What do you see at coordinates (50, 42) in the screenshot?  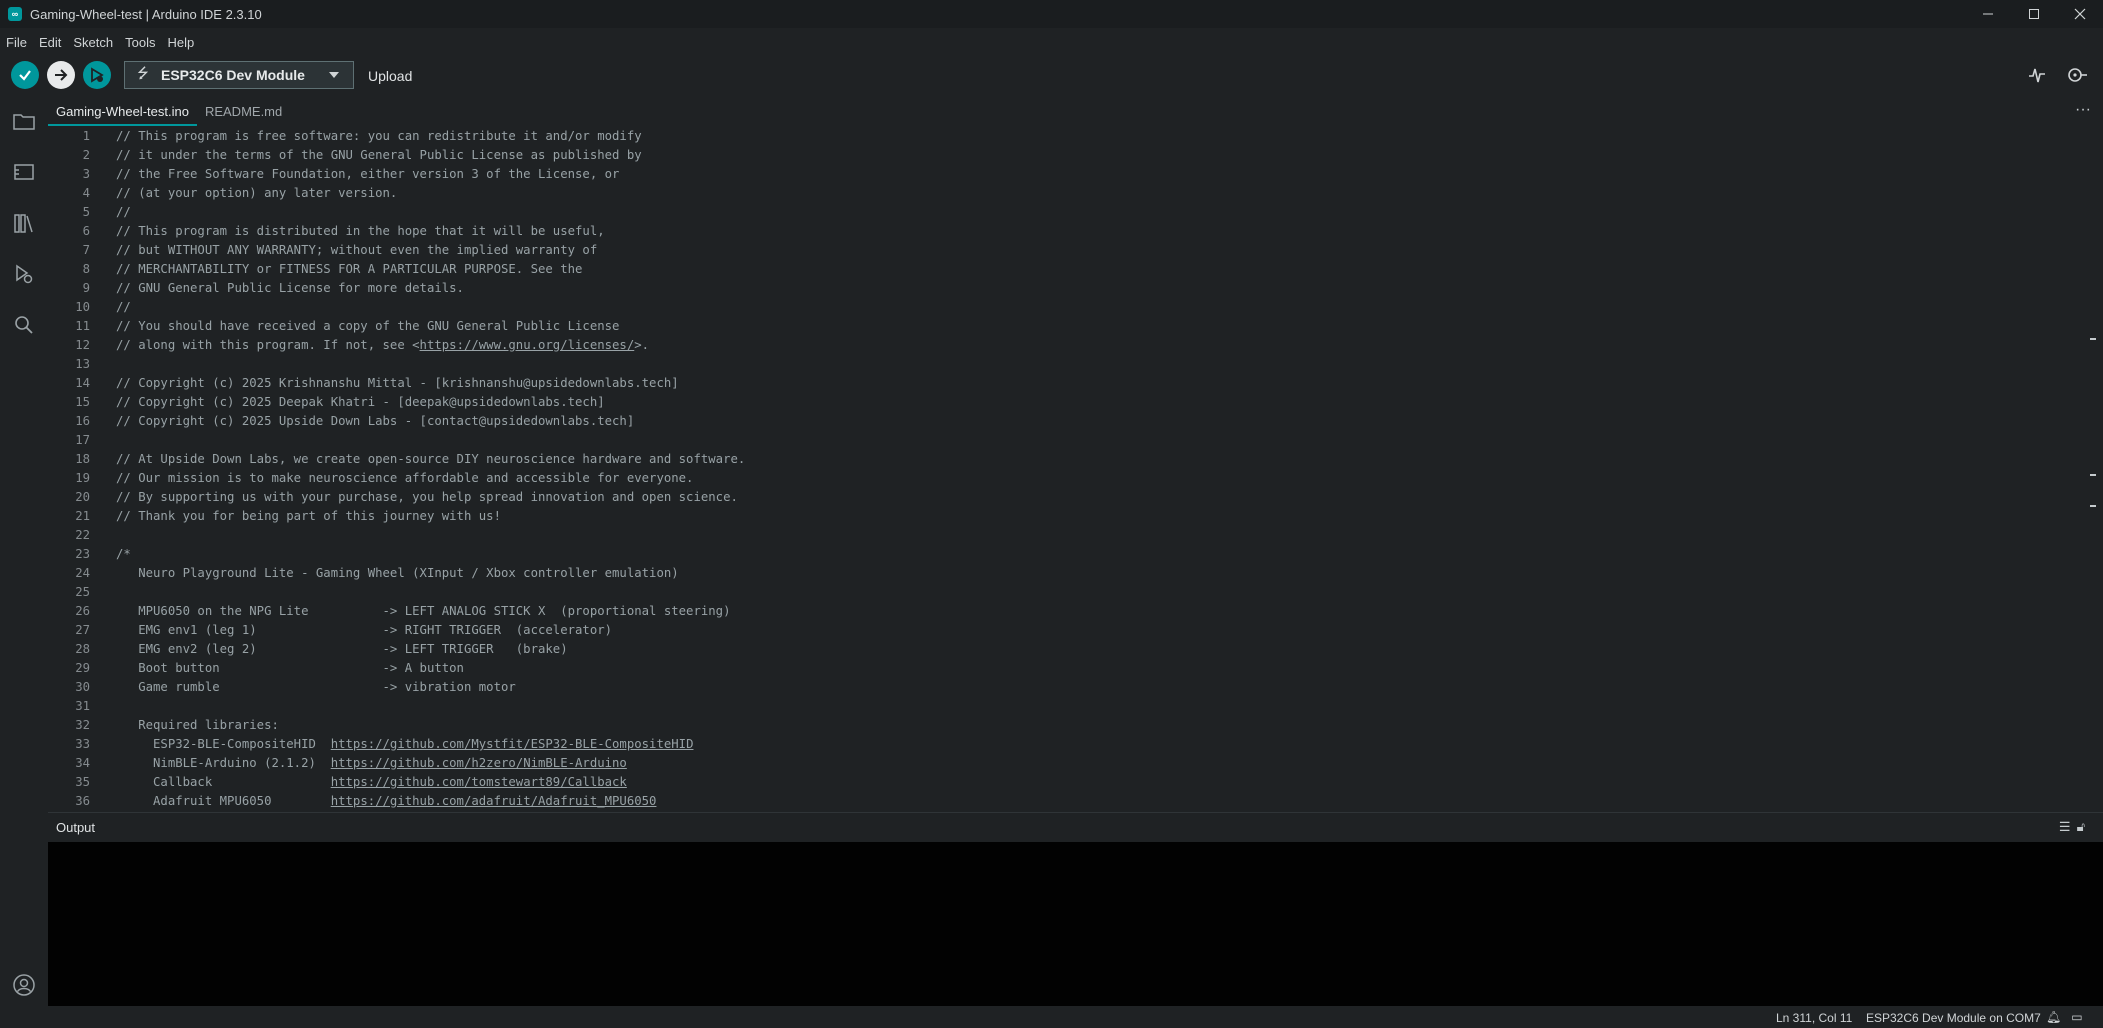 I see `menu-edit: Edit` at bounding box center [50, 42].